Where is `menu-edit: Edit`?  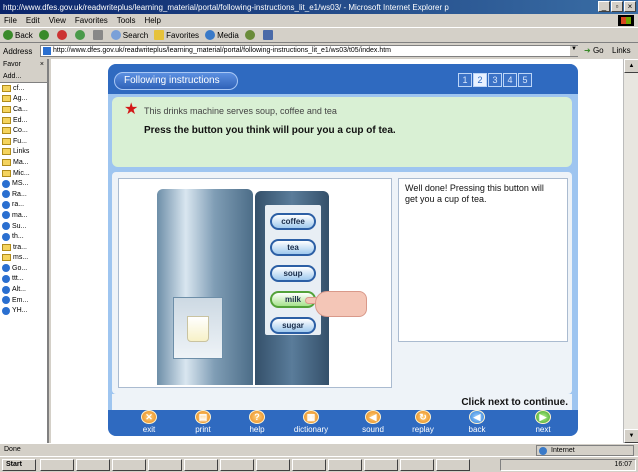 menu-edit: Edit is located at coordinates (33, 20).